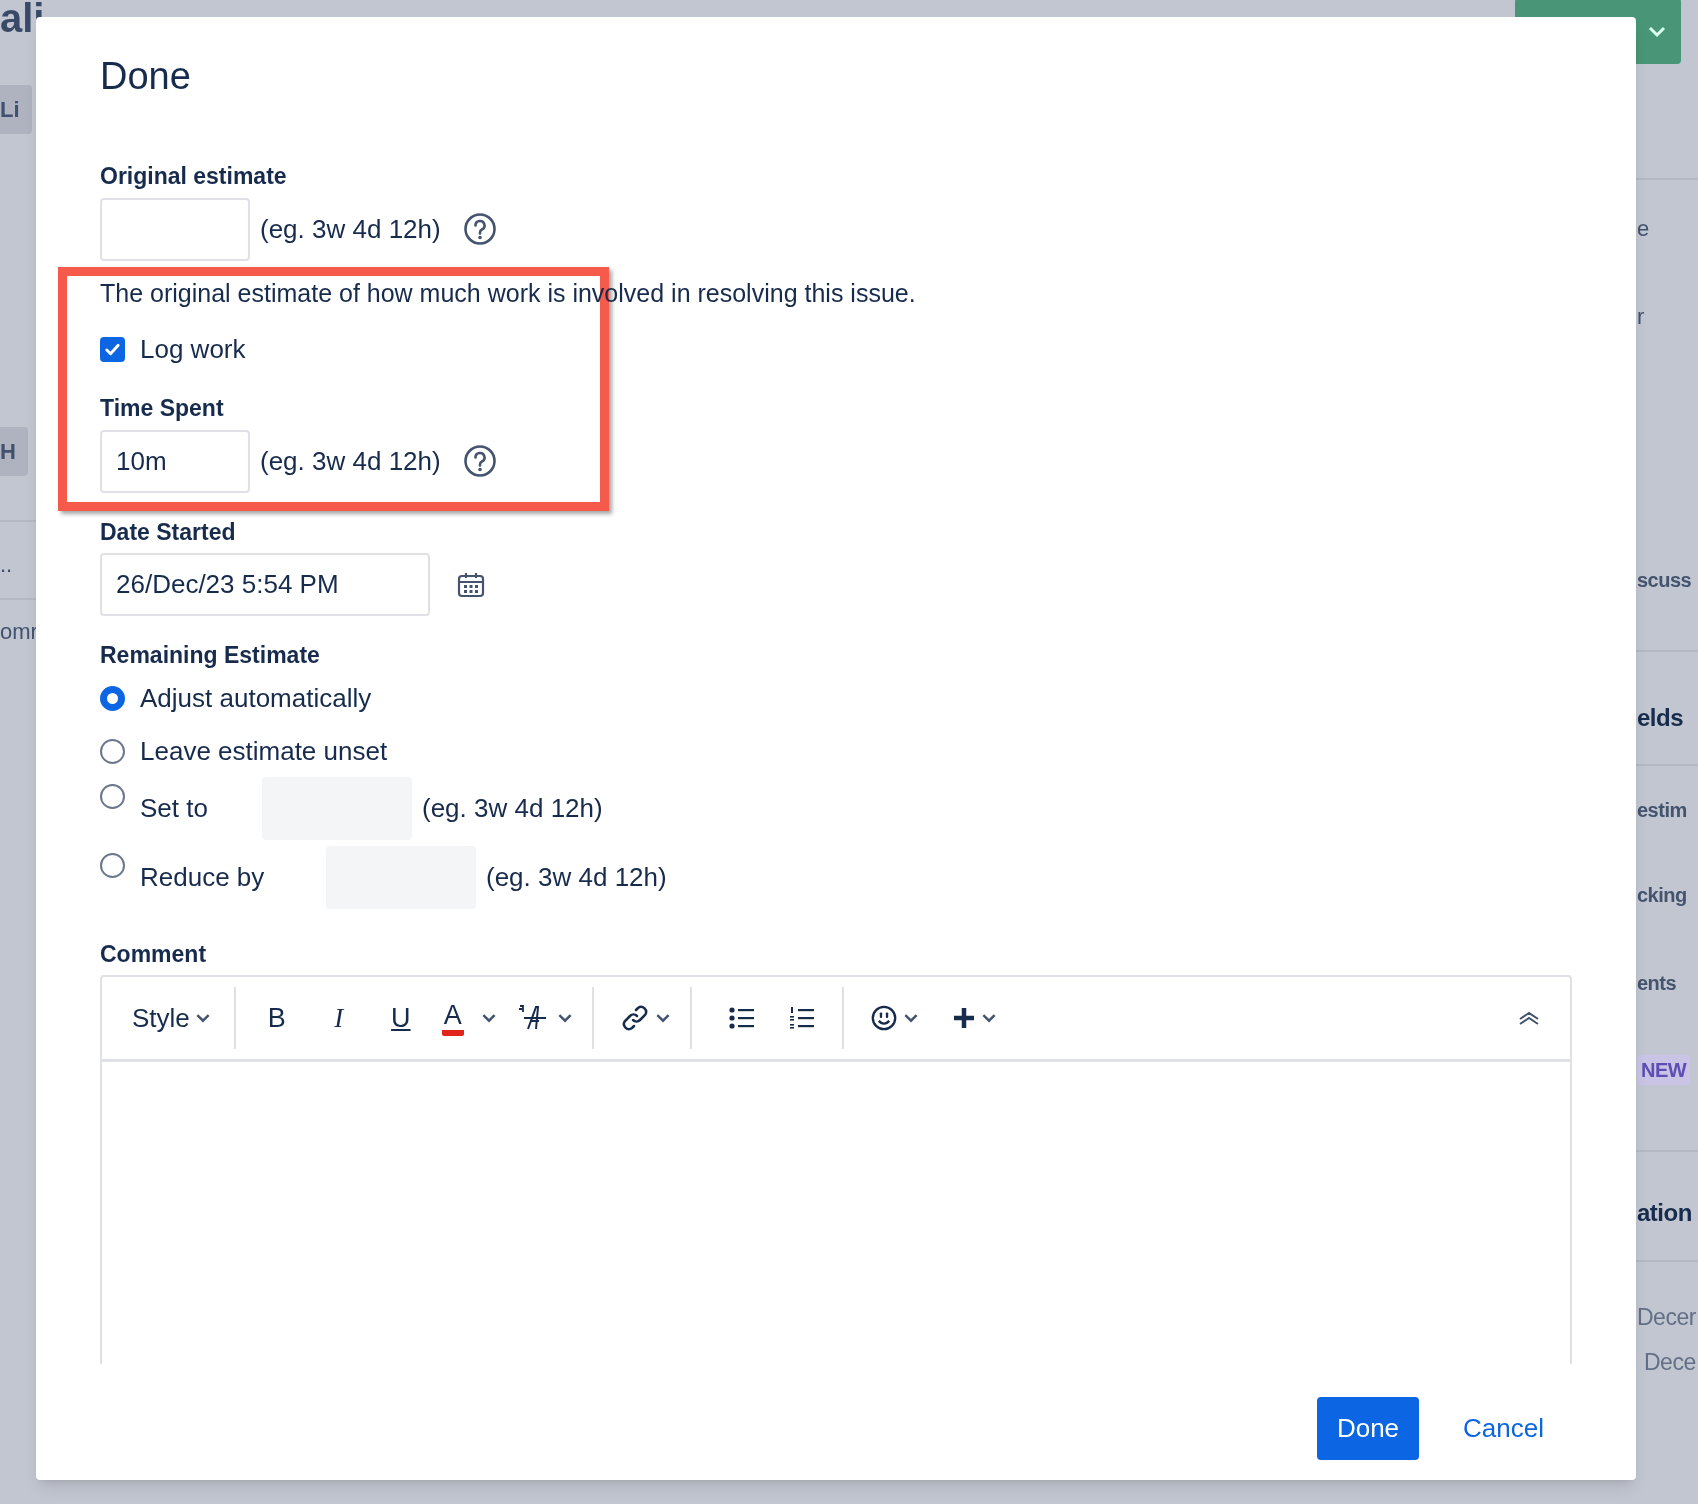 The width and height of the screenshot is (1698, 1504). I want to click on tab: H, so click(14, 451).